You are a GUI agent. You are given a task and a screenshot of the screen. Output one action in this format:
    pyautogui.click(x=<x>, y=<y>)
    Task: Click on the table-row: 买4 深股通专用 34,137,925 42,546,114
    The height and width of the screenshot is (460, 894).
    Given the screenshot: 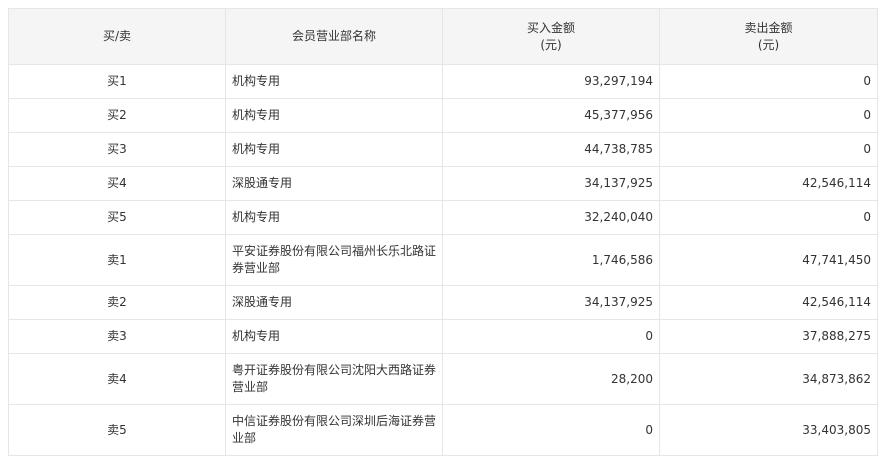 What is the action you would take?
    pyautogui.click(x=443, y=183)
    